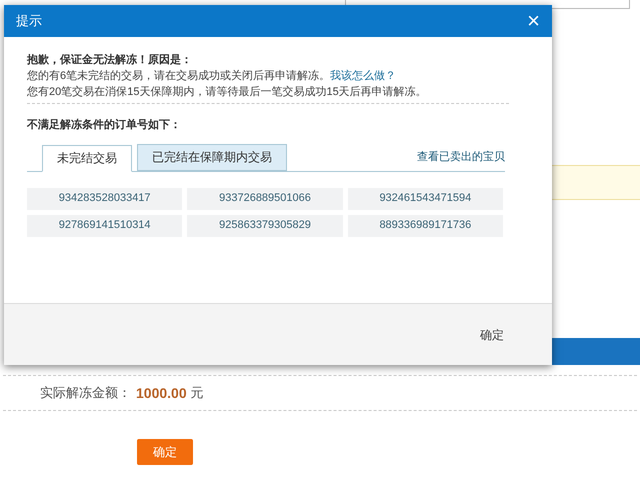 This screenshot has width=640, height=482. I want to click on order-number: 932461543471594, so click(425, 199).